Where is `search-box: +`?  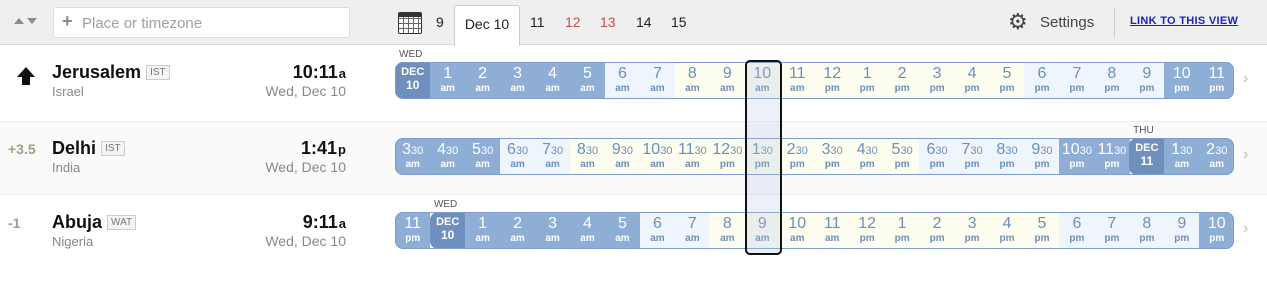 search-box: + is located at coordinates (201, 22).